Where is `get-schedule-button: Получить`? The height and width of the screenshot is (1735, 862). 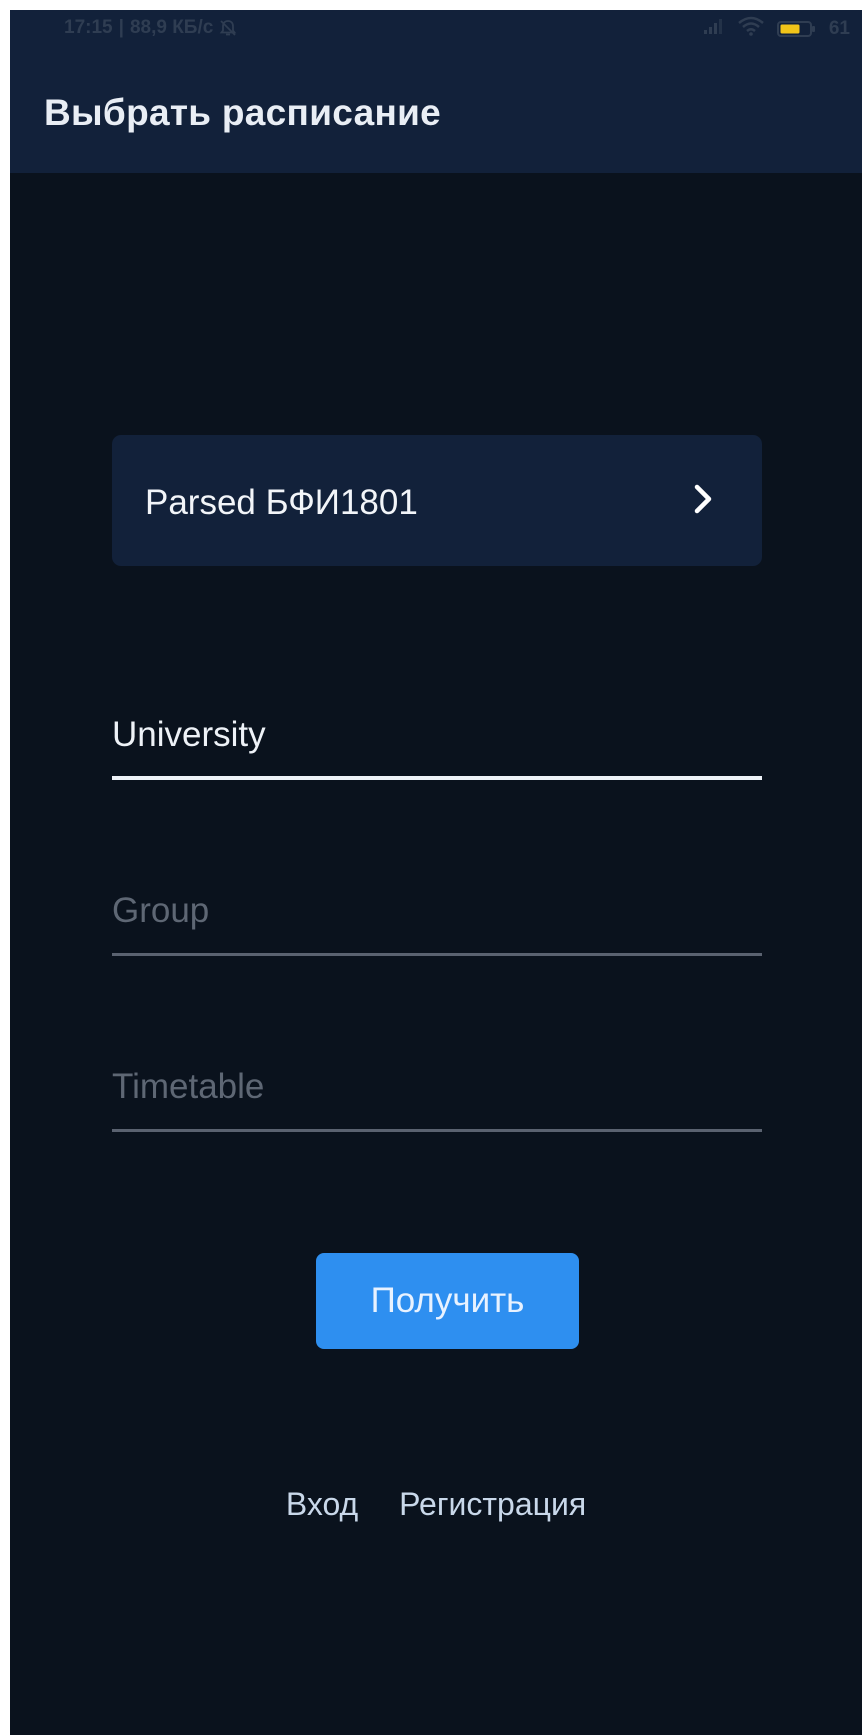 get-schedule-button: Получить is located at coordinates (447, 1301).